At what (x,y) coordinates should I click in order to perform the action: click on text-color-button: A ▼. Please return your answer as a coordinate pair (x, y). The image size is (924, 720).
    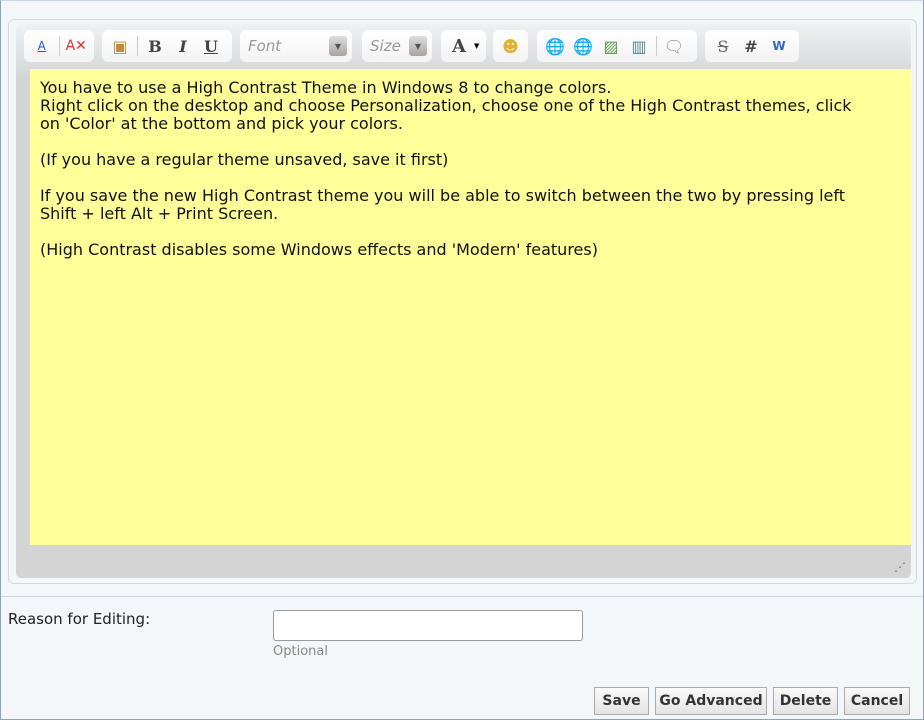
    Looking at the image, I should click on (463, 46).